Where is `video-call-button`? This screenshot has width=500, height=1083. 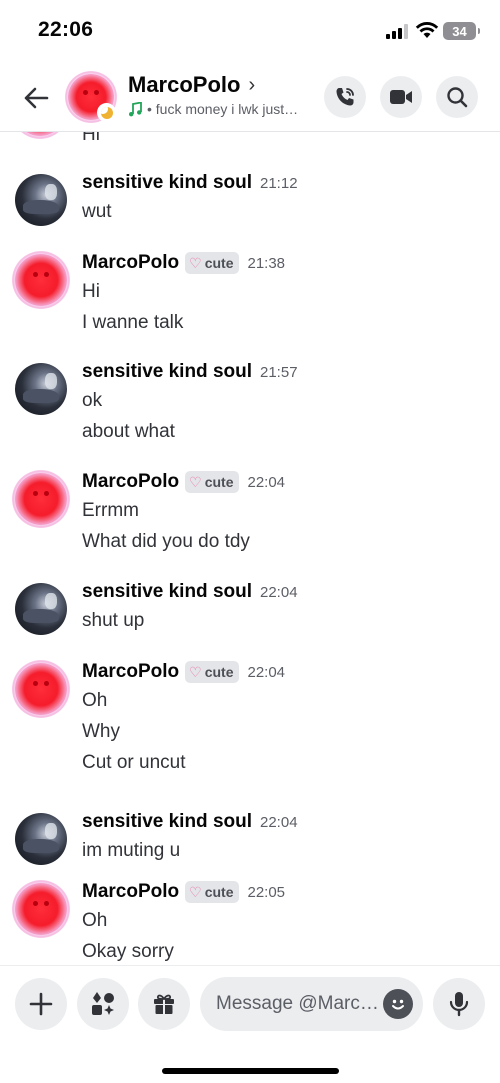
video-call-button is located at coordinates (401, 97).